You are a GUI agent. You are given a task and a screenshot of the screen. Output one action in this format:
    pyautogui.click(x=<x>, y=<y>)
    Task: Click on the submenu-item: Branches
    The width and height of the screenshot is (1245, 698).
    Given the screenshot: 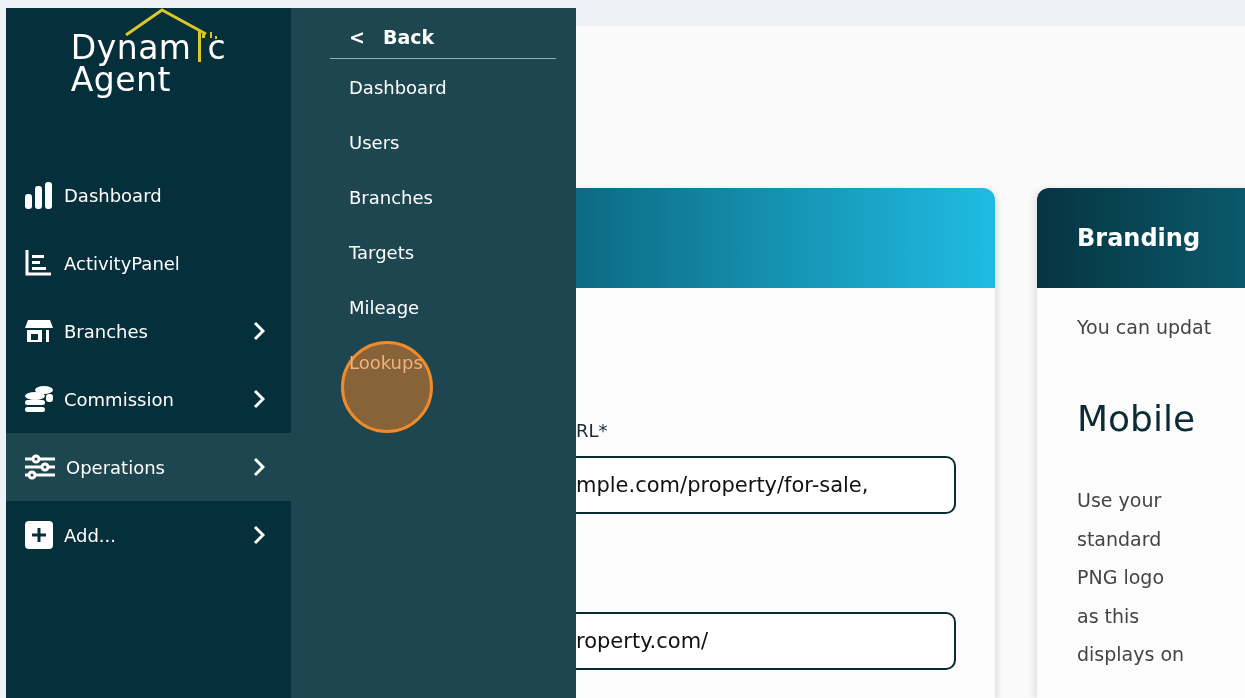 What is the action you would take?
    pyautogui.click(x=381, y=197)
    